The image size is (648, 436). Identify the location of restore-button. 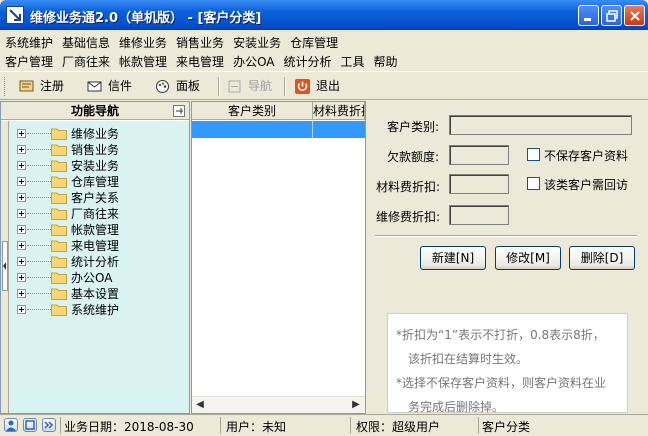
(611, 15).